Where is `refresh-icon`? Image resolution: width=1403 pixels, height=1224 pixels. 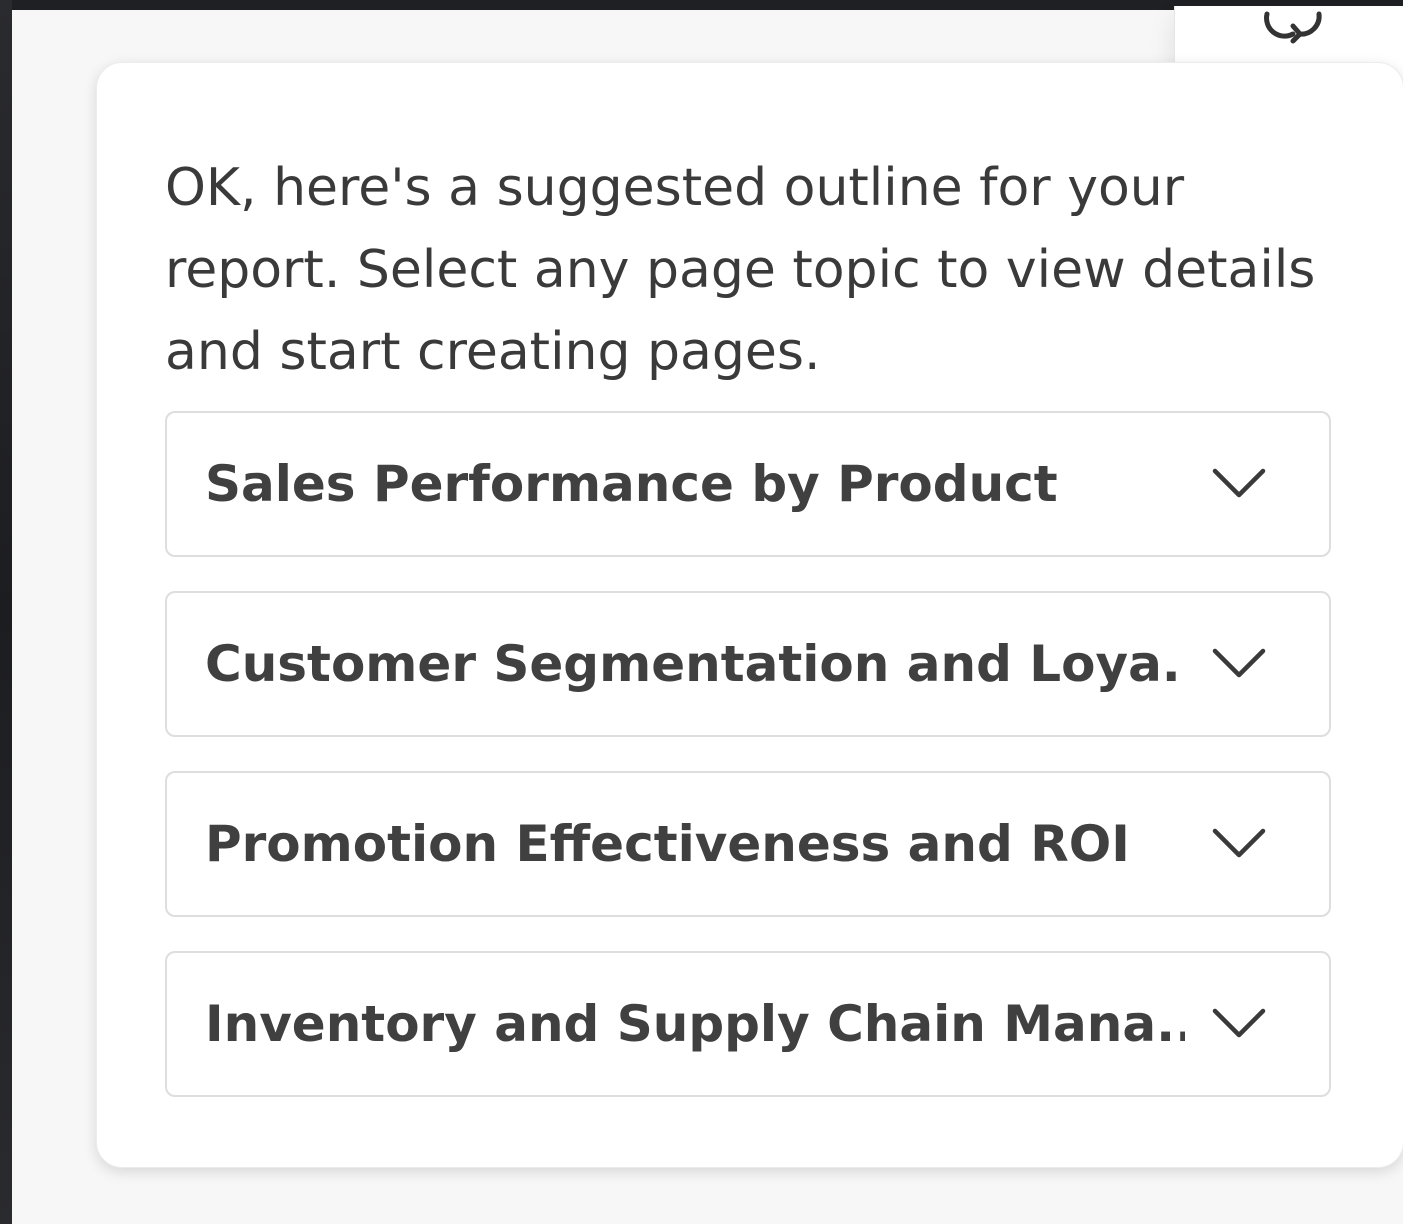
refresh-icon is located at coordinates (1293, 27).